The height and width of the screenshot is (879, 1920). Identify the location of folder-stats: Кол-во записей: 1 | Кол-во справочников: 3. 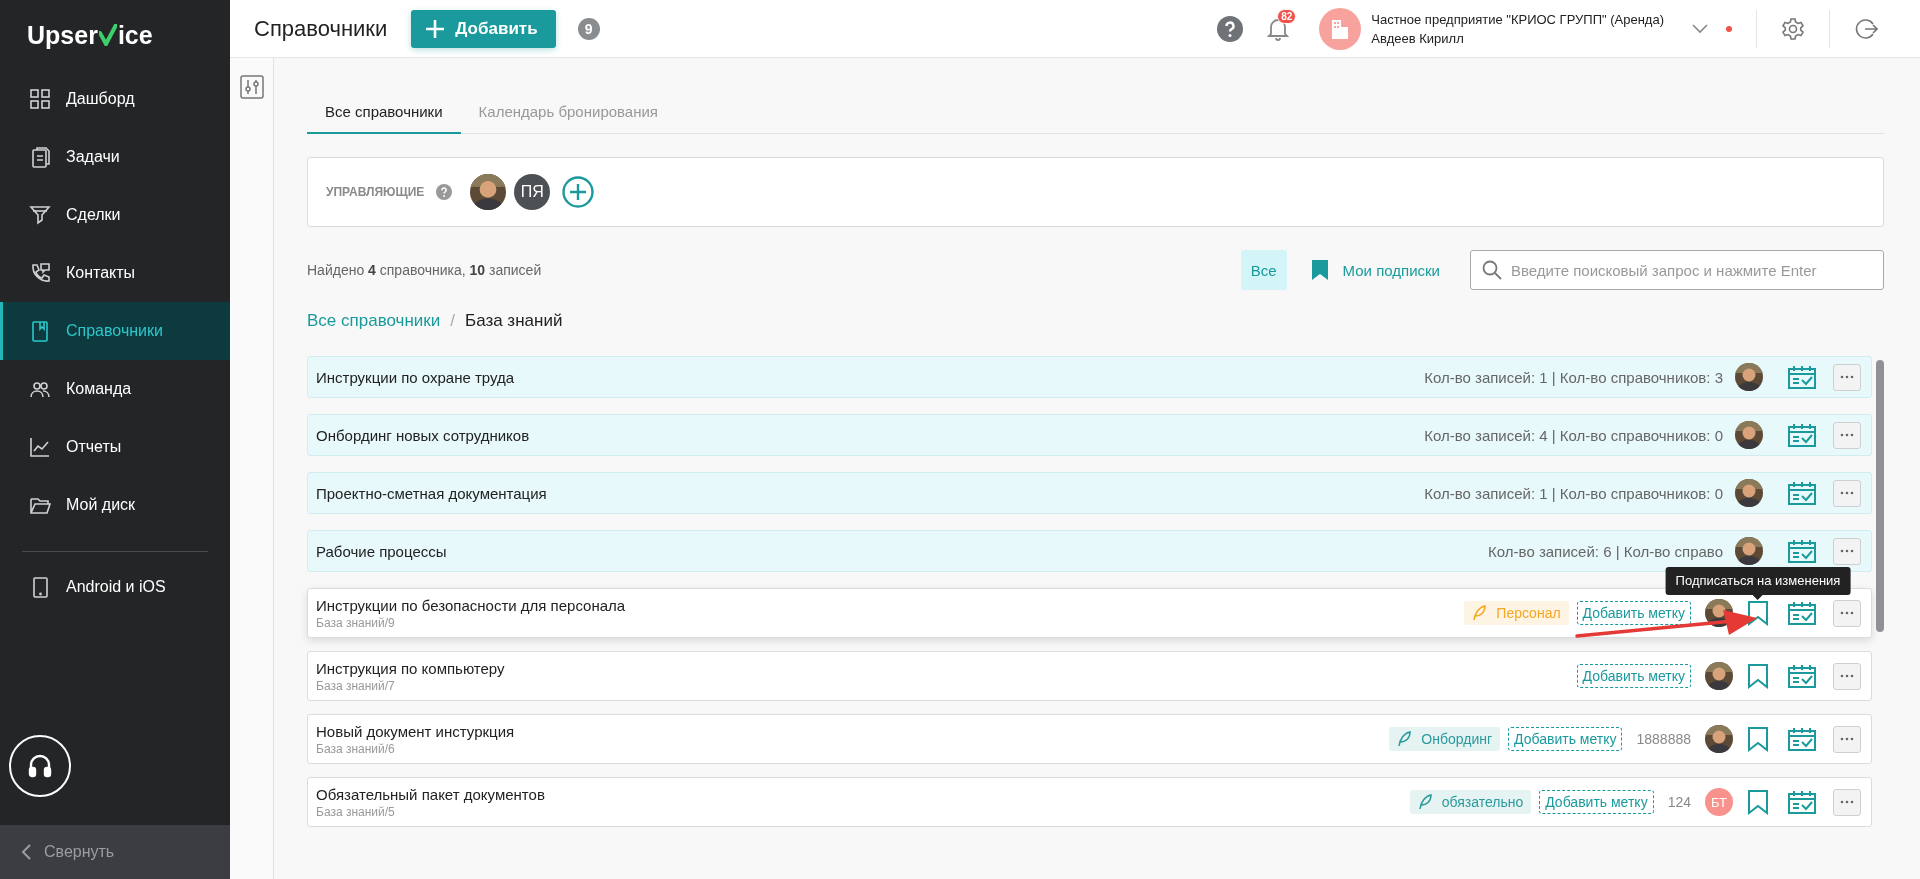
(1573, 377).